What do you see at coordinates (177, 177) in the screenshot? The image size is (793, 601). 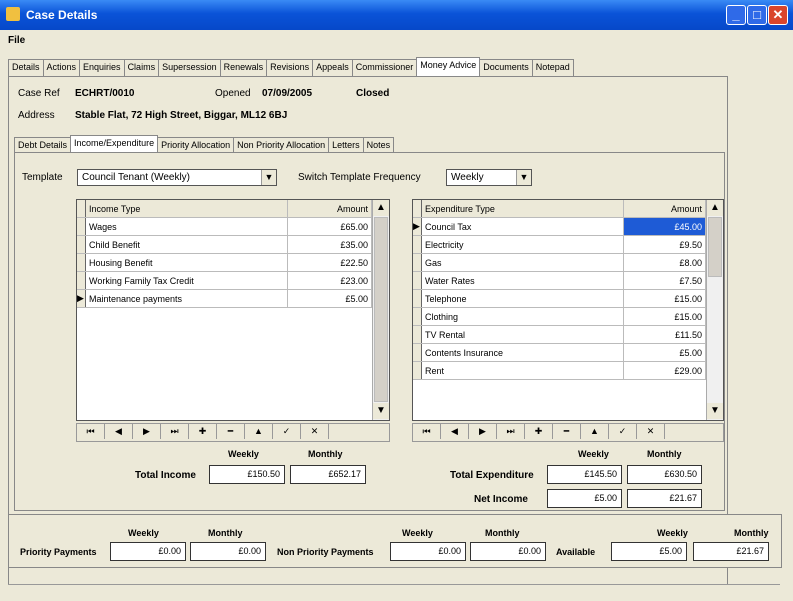 I see `template-select: Council Tenant (Weekly) ▼` at bounding box center [177, 177].